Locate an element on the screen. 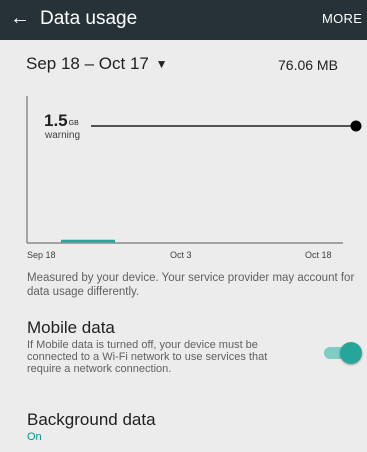  background-data-title: Background data is located at coordinates (91, 420).